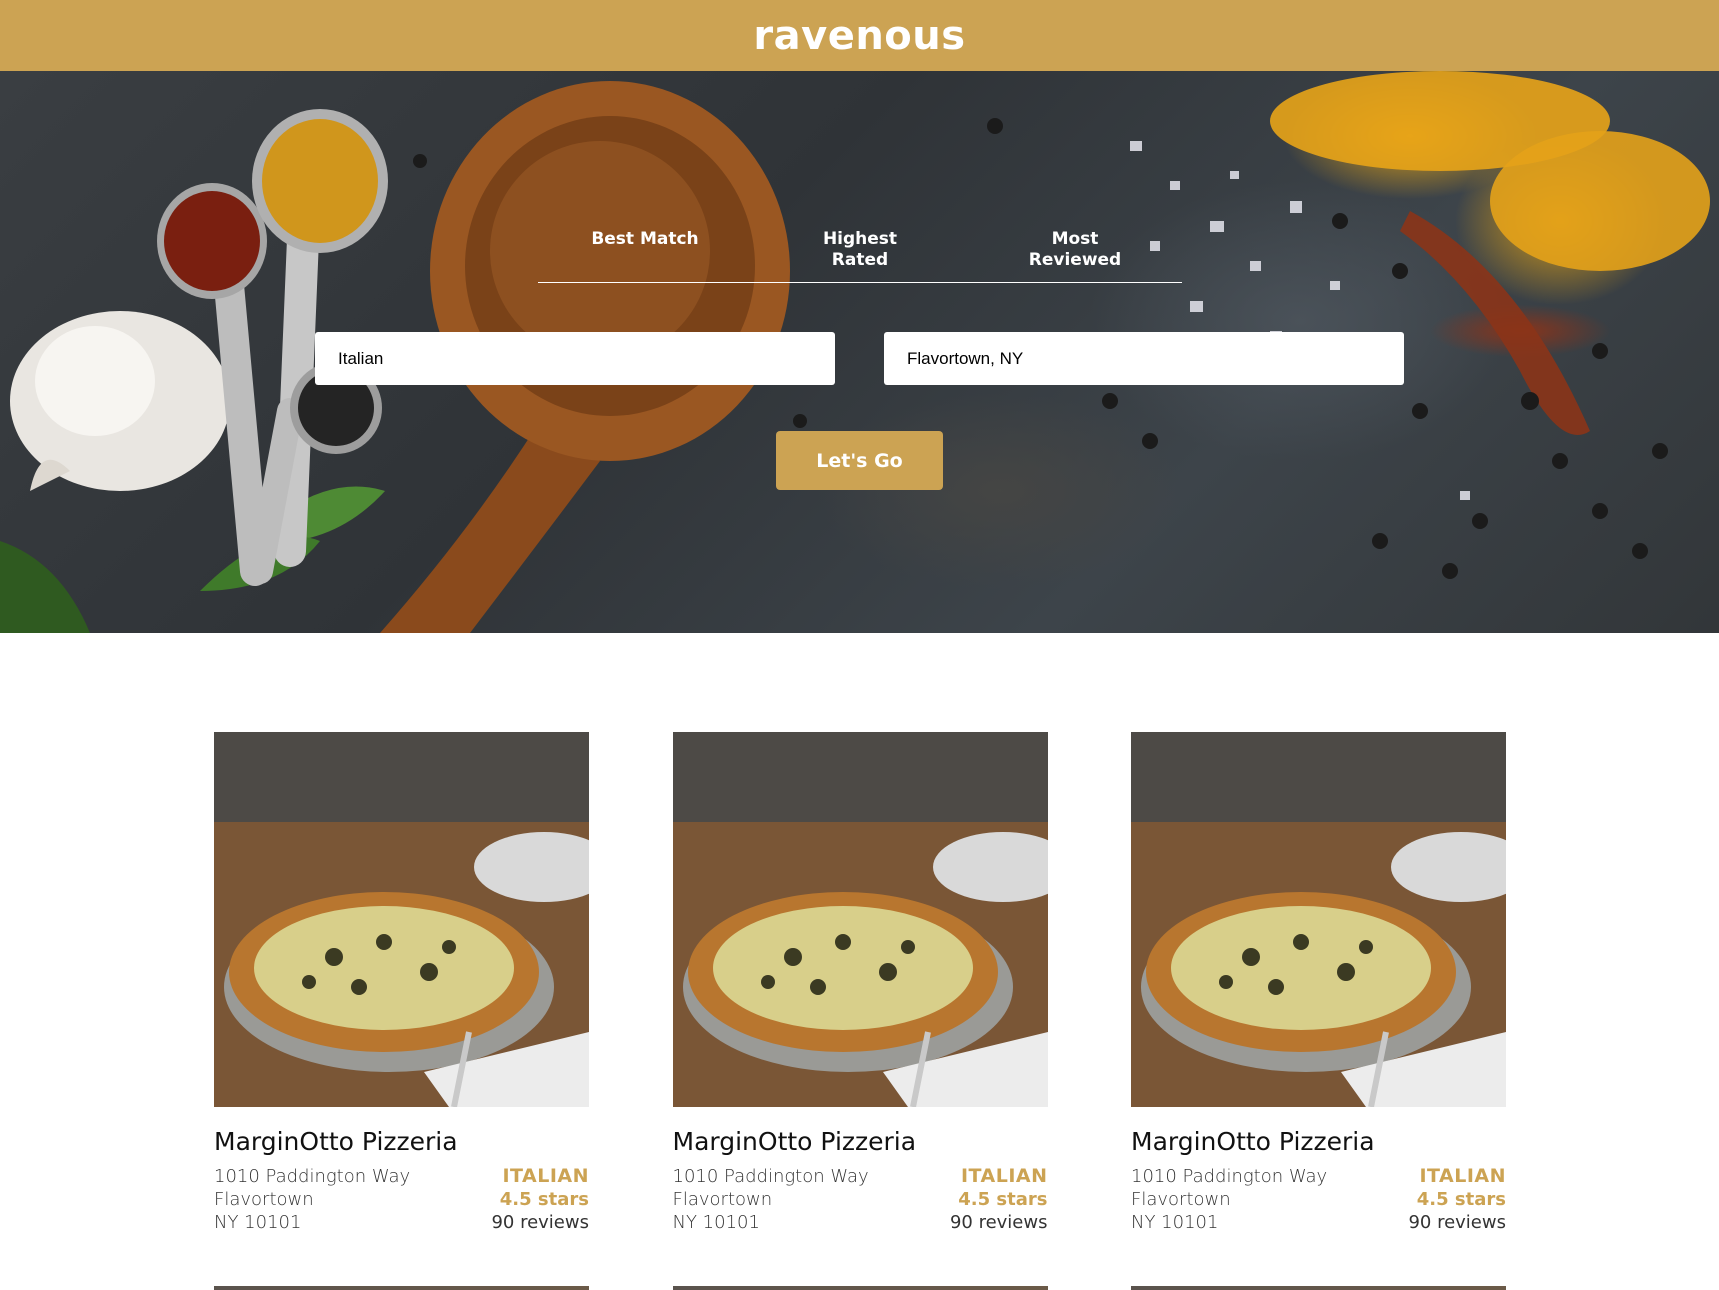 Image resolution: width=1719 pixels, height=1290 pixels. I want to click on logo: ravenous, so click(859, 35).